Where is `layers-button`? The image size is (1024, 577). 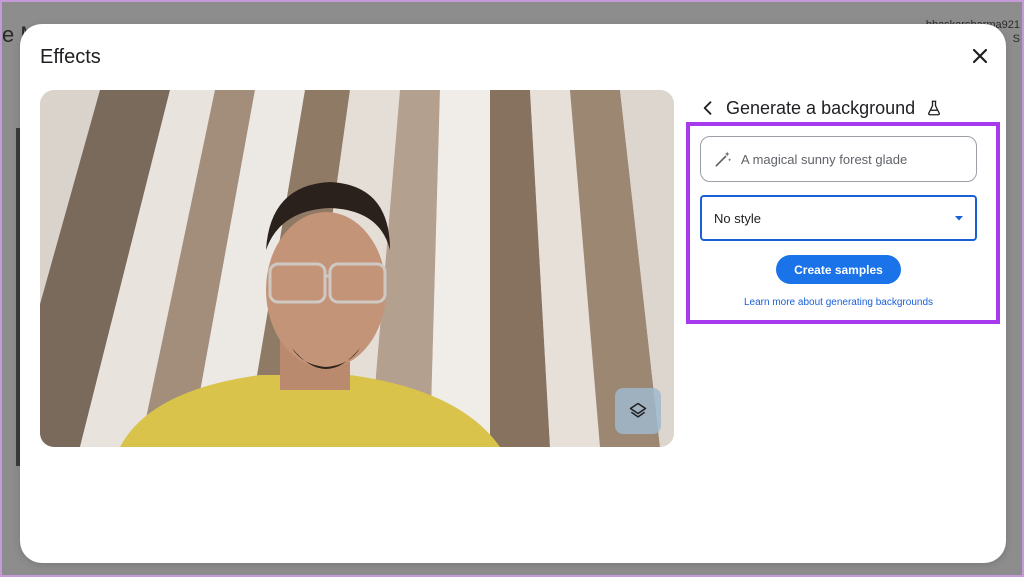 layers-button is located at coordinates (638, 411).